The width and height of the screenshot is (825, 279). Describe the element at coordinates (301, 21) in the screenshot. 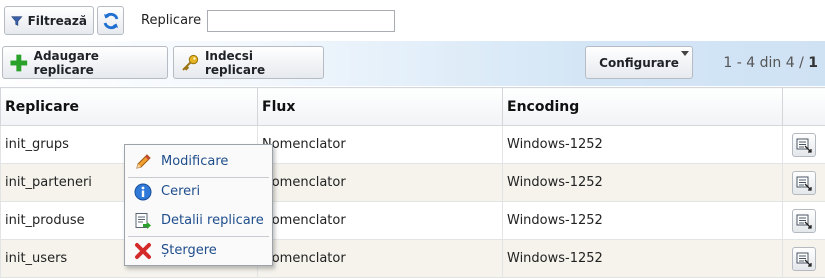

I see `search-input` at that location.